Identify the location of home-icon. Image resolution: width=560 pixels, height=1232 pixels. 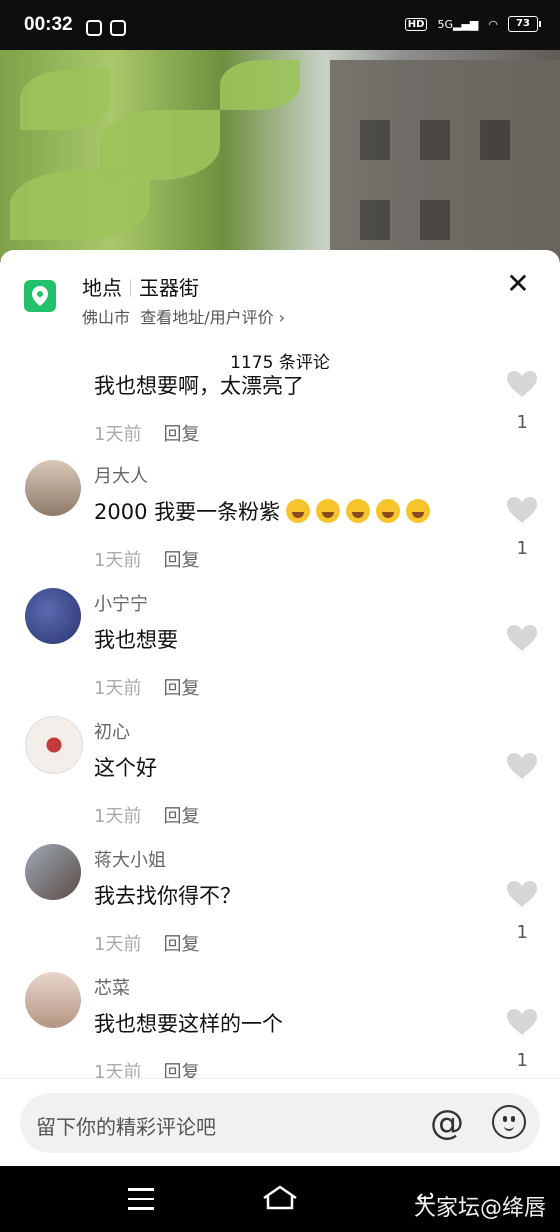
(280, 1198).